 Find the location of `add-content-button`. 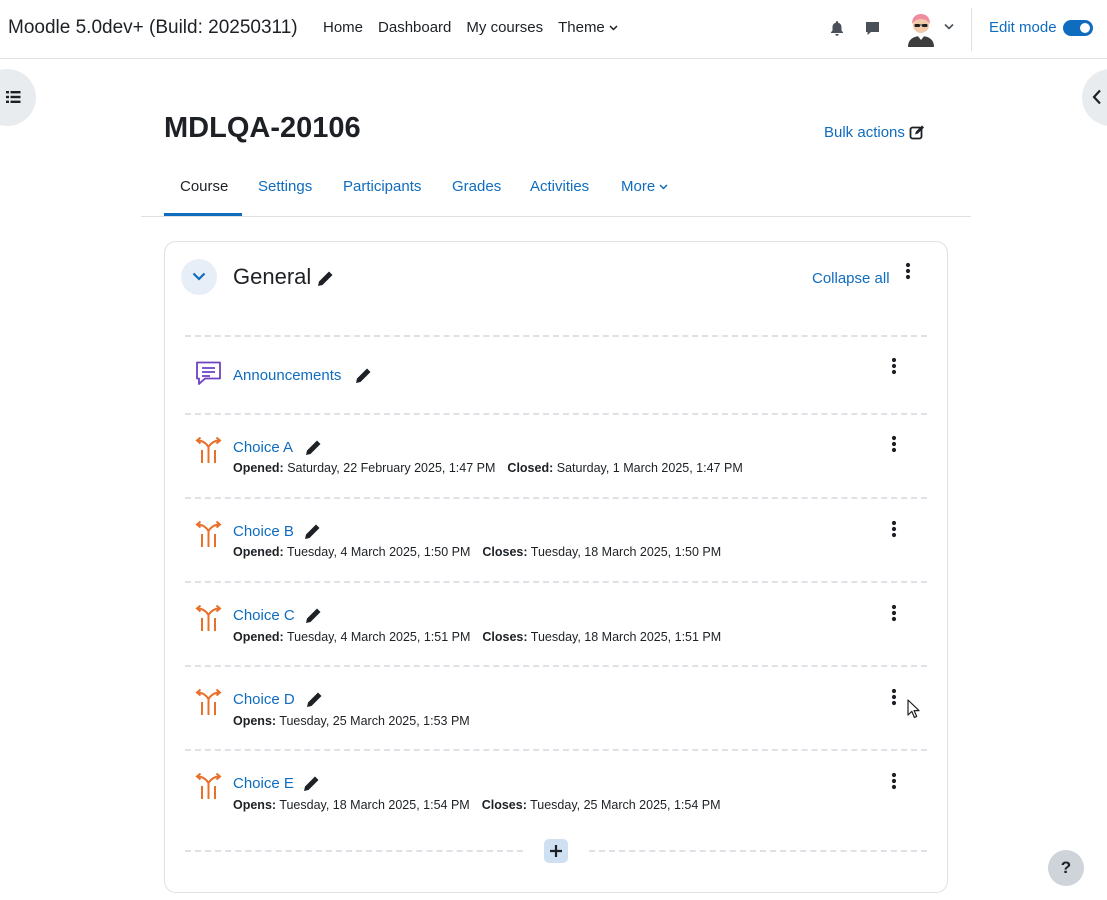

add-content-button is located at coordinates (556, 851).